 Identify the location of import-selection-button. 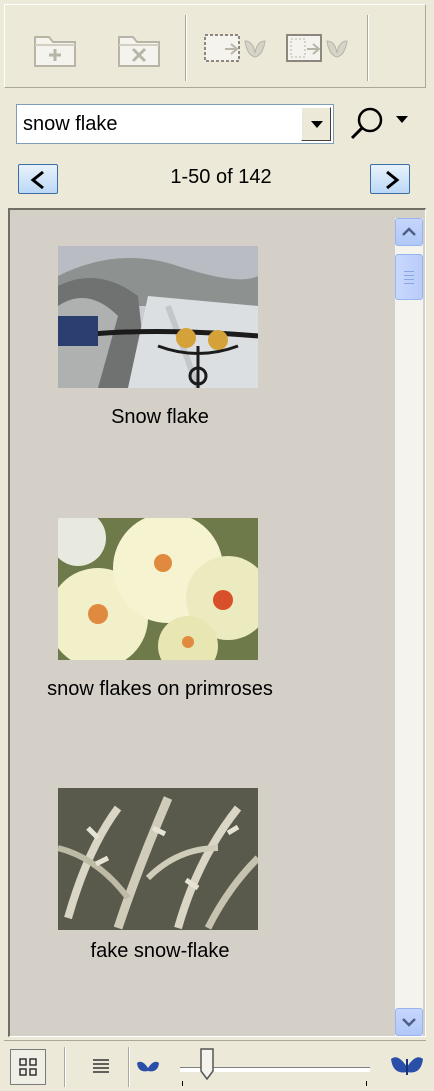
(236, 49).